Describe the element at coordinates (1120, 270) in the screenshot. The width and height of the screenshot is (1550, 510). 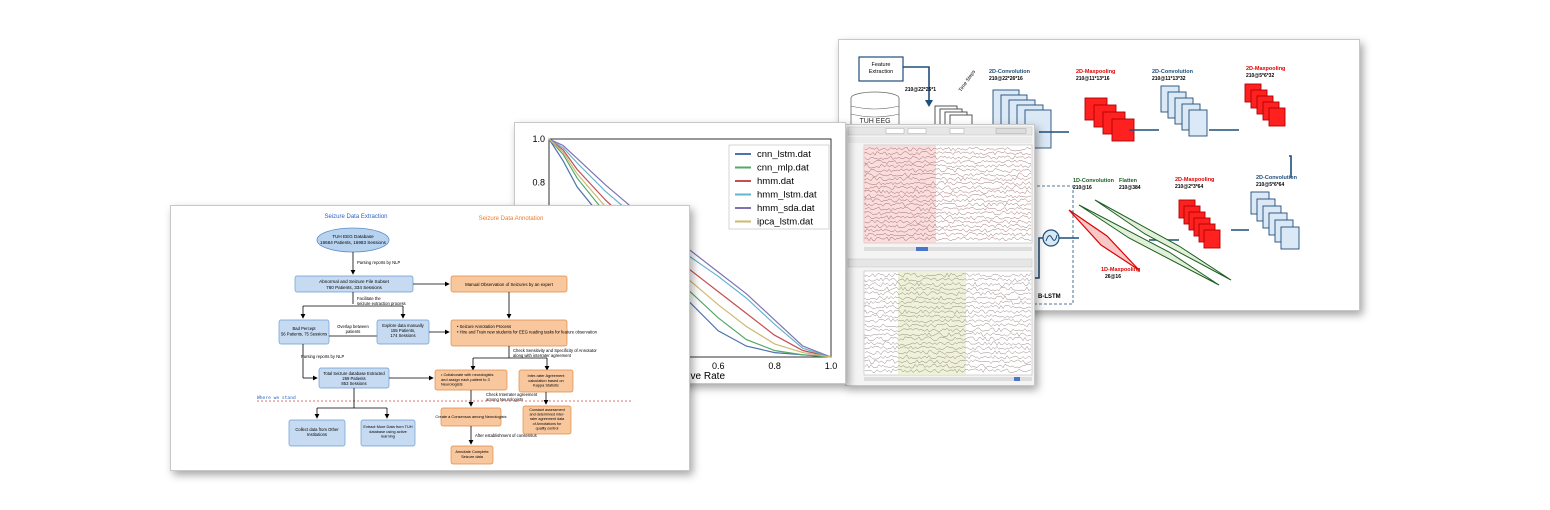
I see `layer-type-label: 1D-Maxpooling` at that location.